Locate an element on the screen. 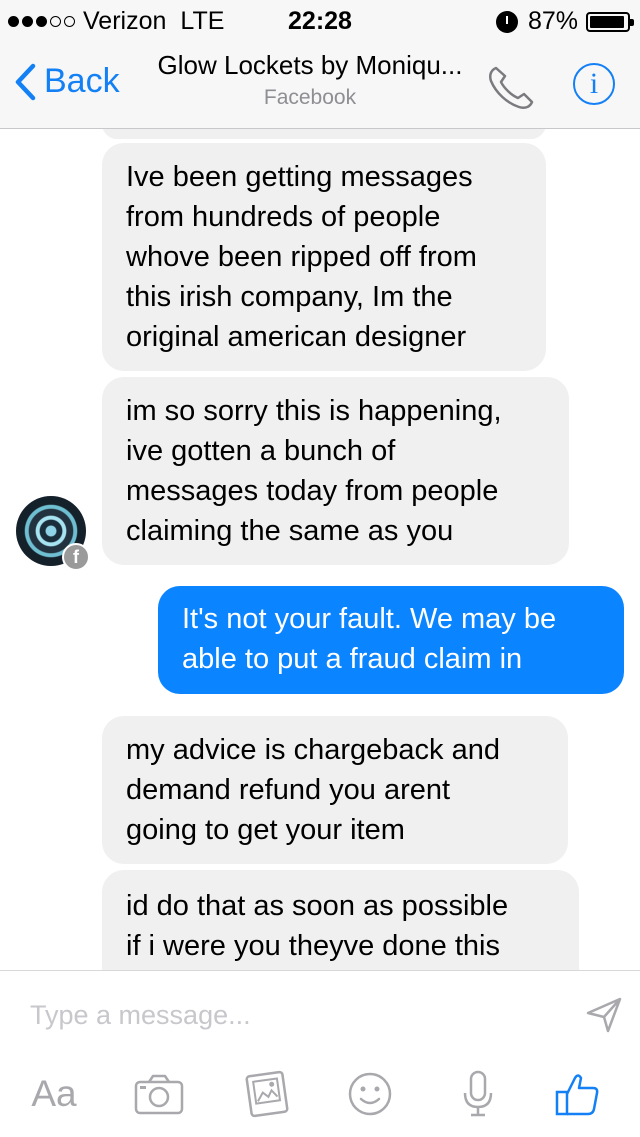  status-bar: Verizon LTE 22:28 87% is located at coordinates (320, 20).